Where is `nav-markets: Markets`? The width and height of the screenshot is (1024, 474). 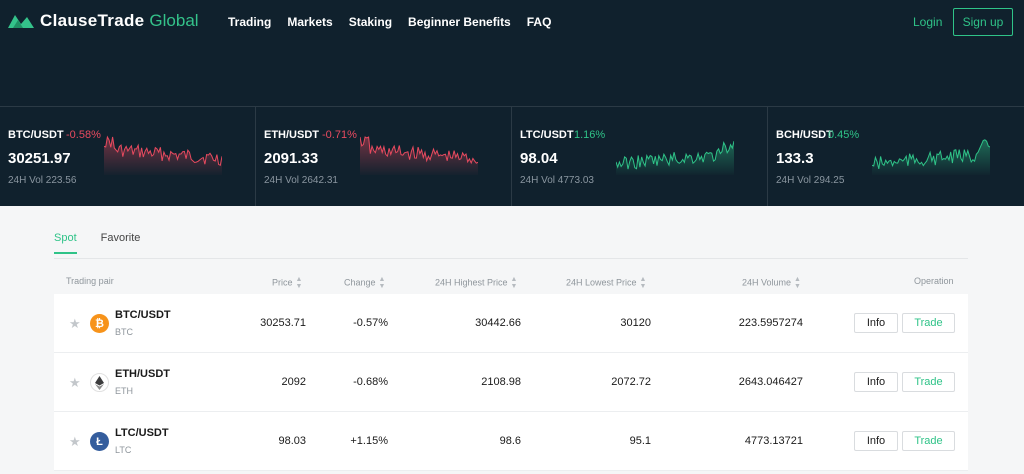
nav-markets: Markets is located at coordinates (309, 22).